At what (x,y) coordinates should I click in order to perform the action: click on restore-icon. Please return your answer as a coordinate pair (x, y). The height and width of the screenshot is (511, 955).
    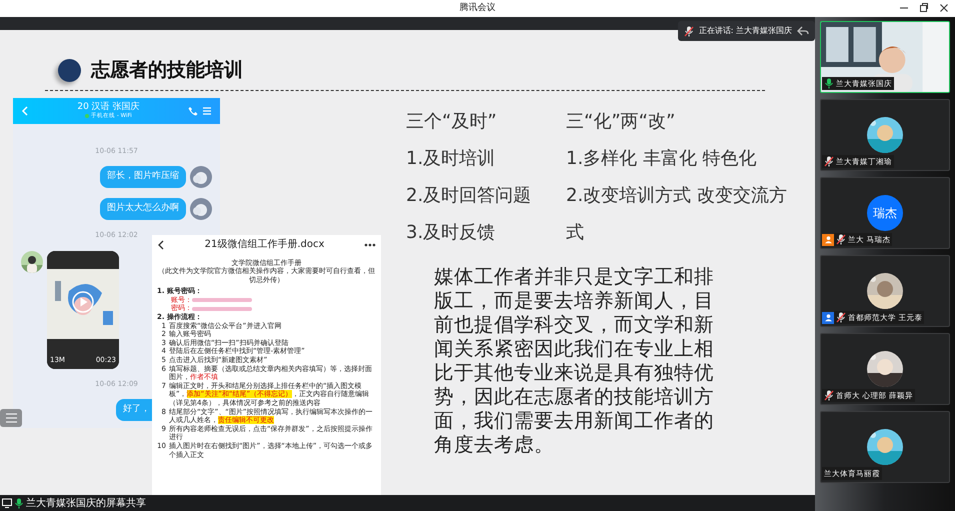
    Looking at the image, I should click on (924, 8).